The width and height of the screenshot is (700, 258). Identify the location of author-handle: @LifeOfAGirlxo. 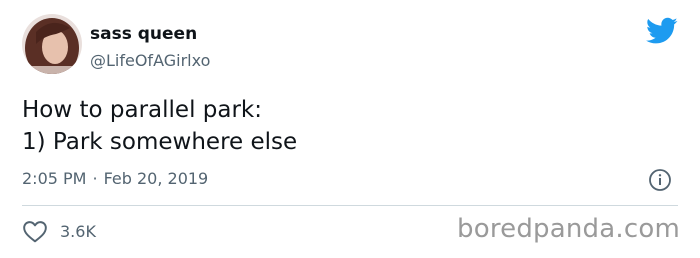
(150, 60).